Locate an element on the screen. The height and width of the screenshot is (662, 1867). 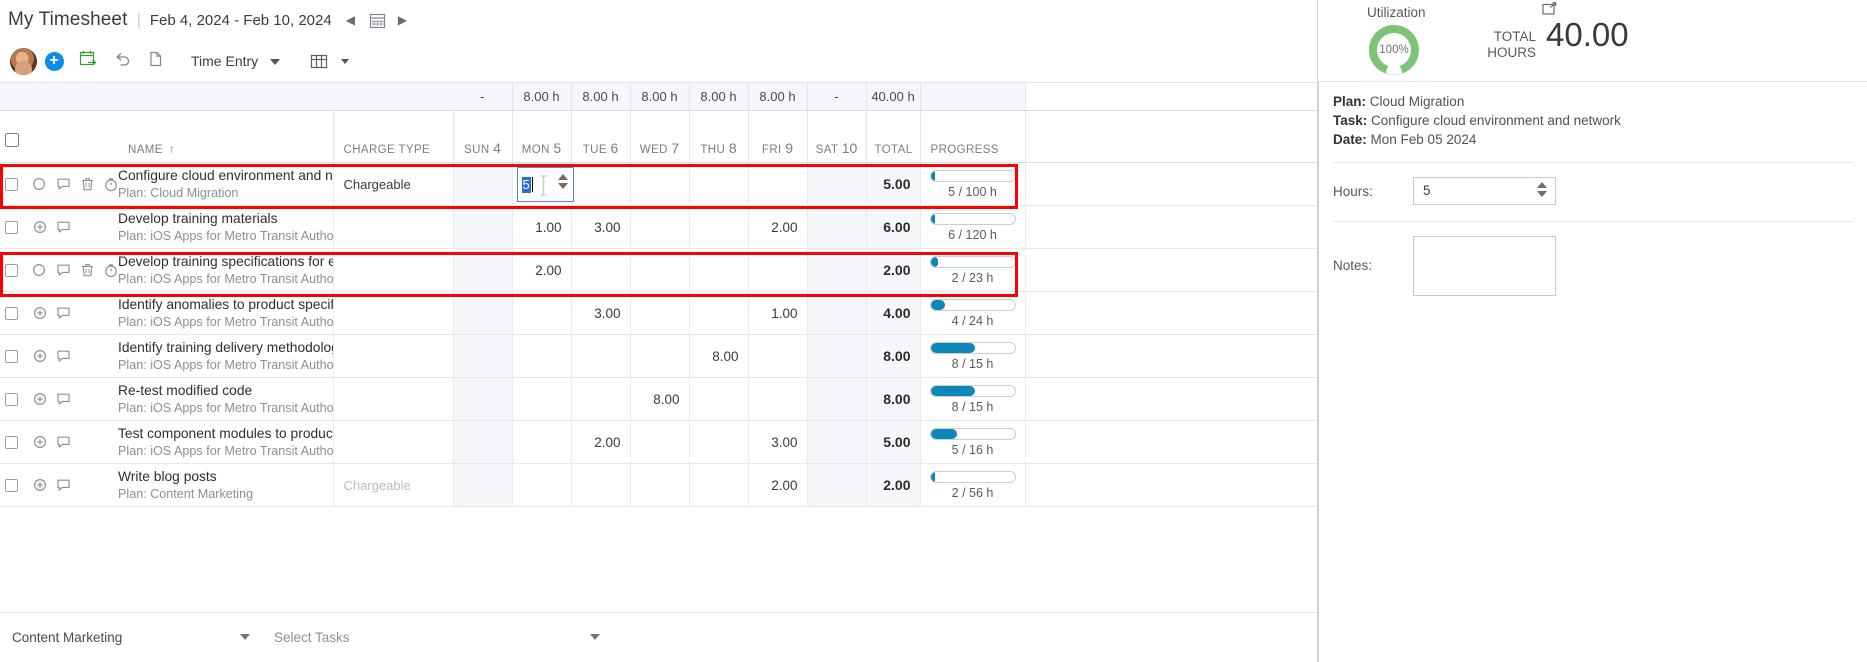
calendar-add-button is located at coordinates (88, 61).